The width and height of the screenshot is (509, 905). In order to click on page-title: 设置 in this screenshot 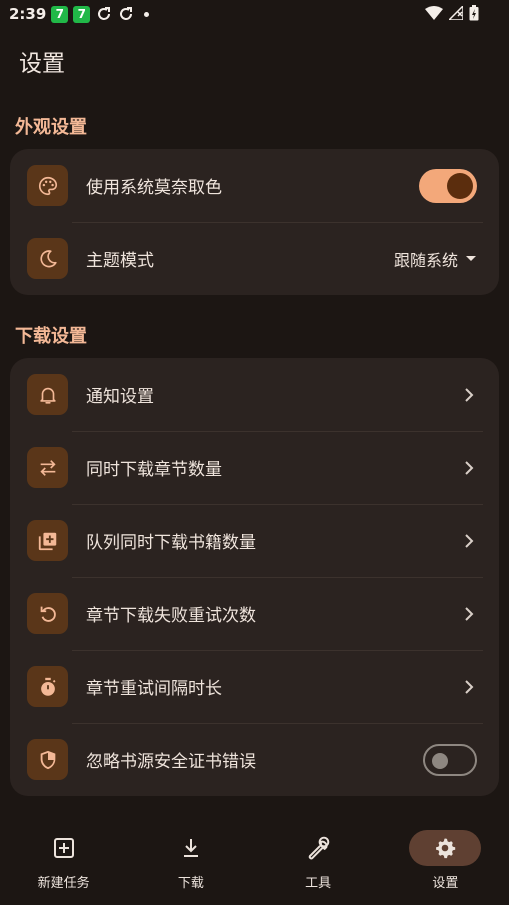, I will do `click(42, 64)`.